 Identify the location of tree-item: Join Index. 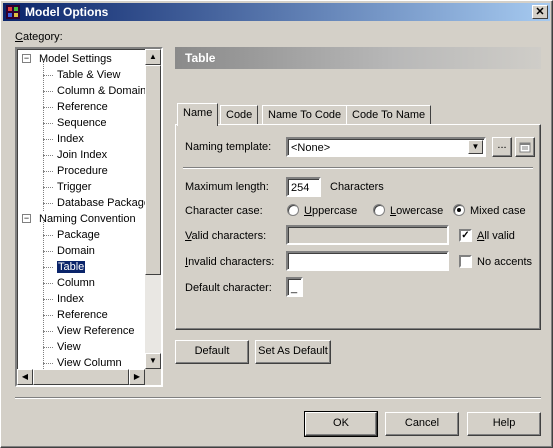
(75, 155).